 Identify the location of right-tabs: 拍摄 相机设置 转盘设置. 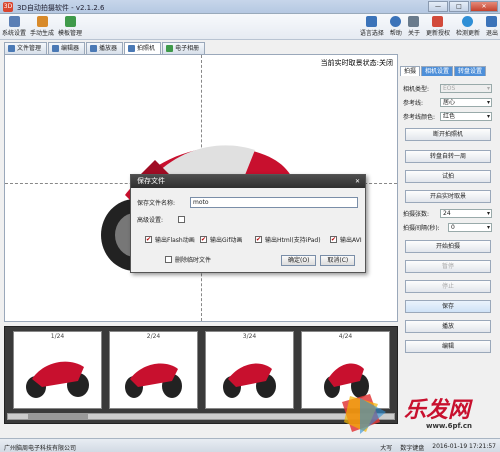
(443, 71).